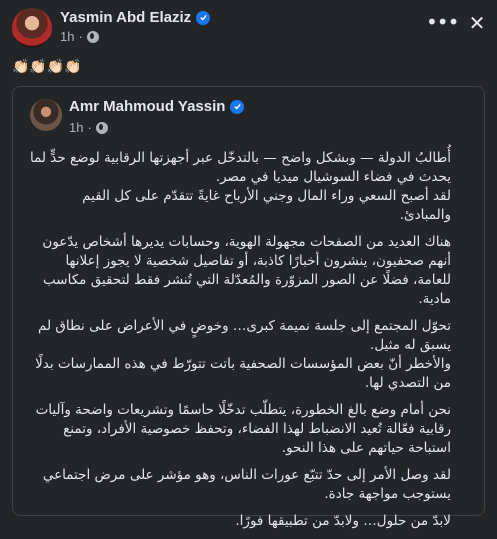  Describe the element at coordinates (147, 106) in the screenshot. I see `shared-author-name: Amr Mahmoud Yassin` at that location.